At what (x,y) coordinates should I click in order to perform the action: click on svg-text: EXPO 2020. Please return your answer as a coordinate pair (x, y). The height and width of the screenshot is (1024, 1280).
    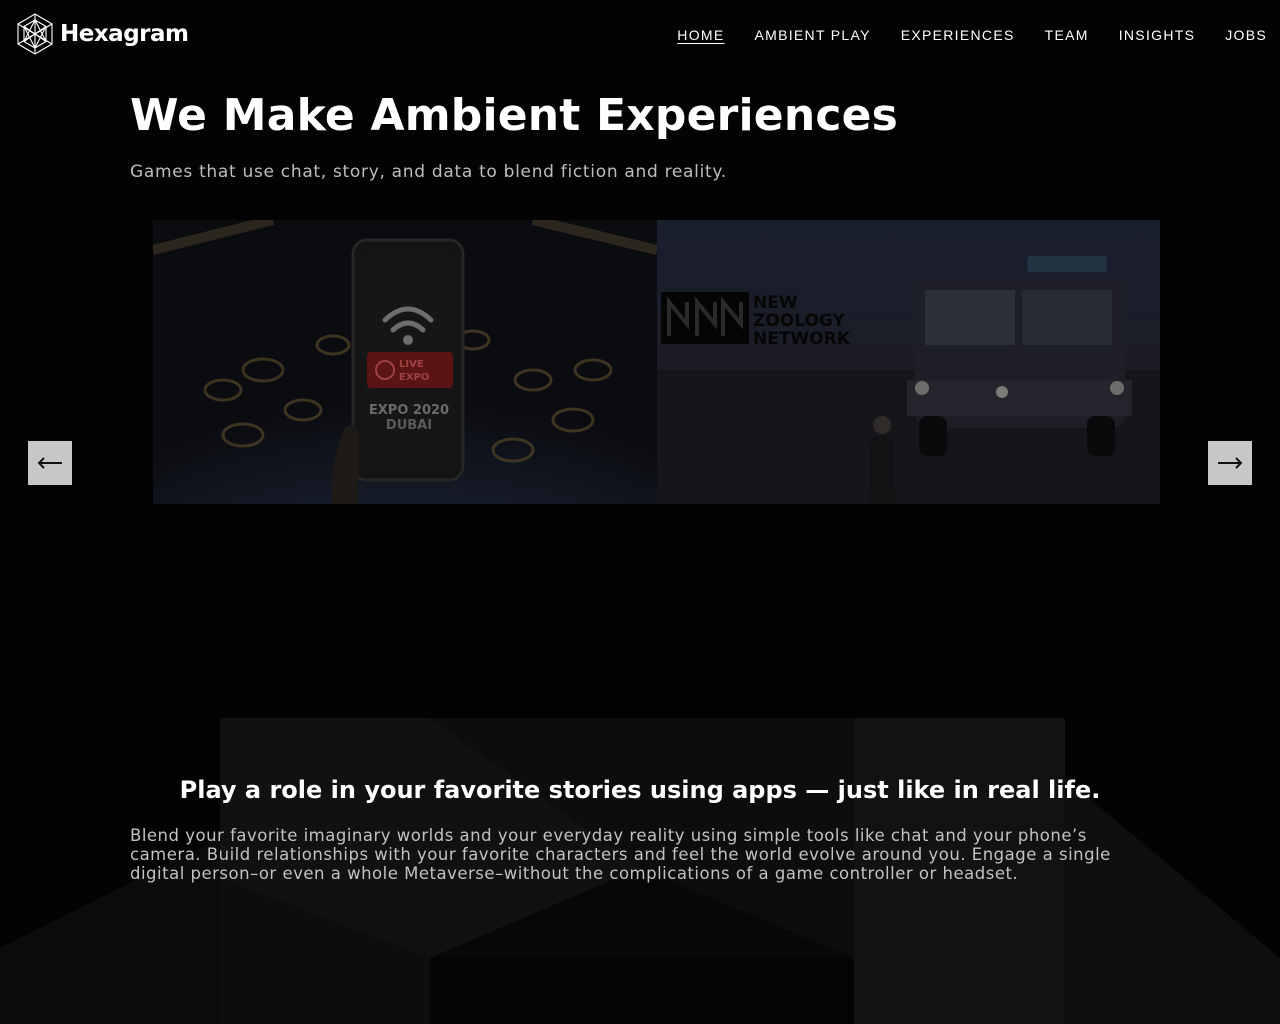
    Looking at the image, I should click on (409, 410).